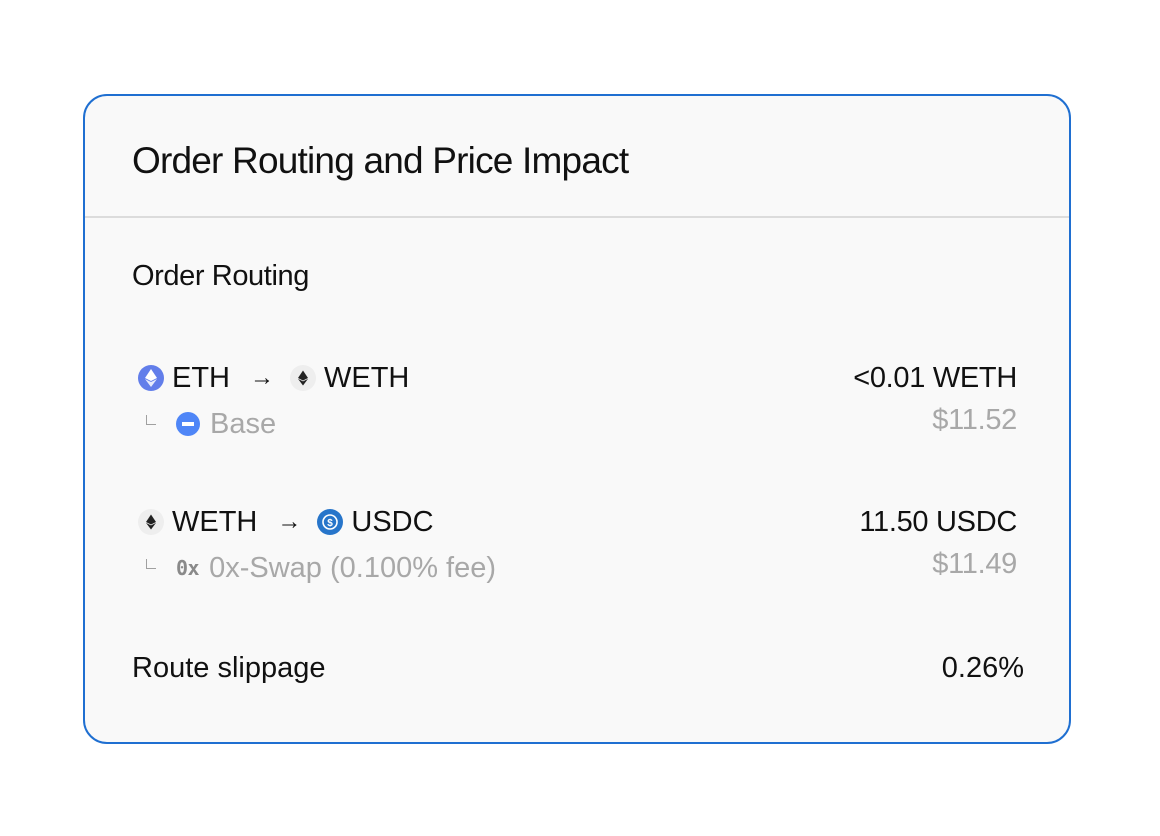 The width and height of the screenshot is (1160, 836). I want to click on base-icon, so click(188, 424).